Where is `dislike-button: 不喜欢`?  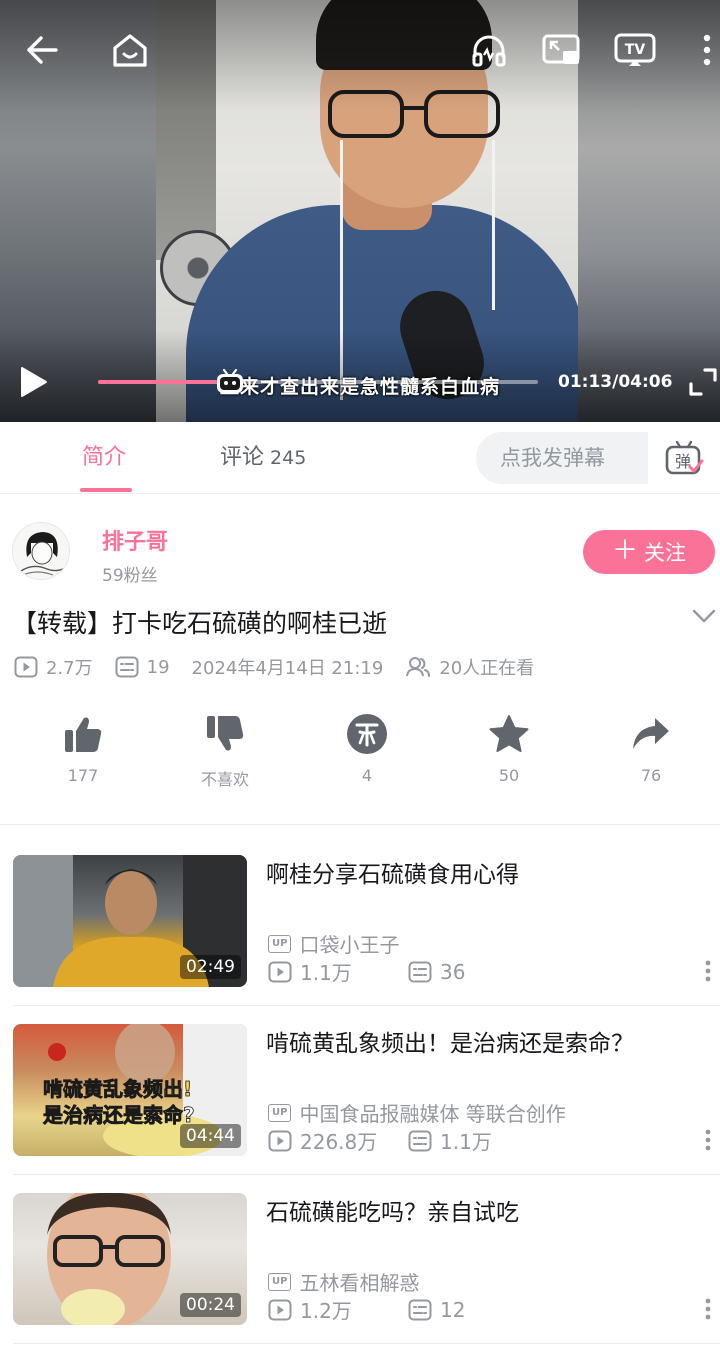
dislike-button: 不喜欢 is located at coordinates (225, 751).